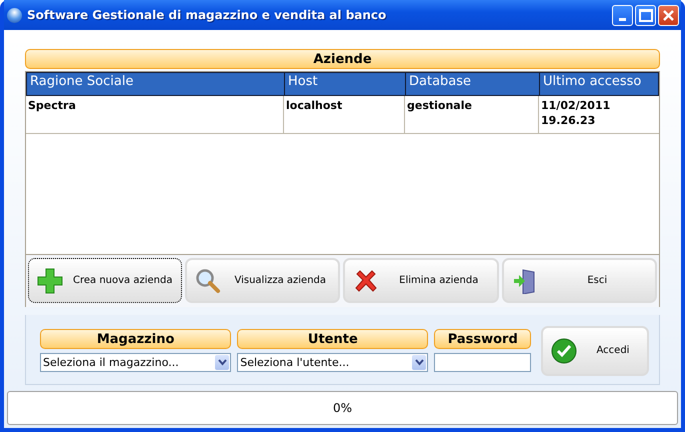  What do you see at coordinates (645, 15) in the screenshot?
I see `maximize-button` at bounding box center [645, 15].